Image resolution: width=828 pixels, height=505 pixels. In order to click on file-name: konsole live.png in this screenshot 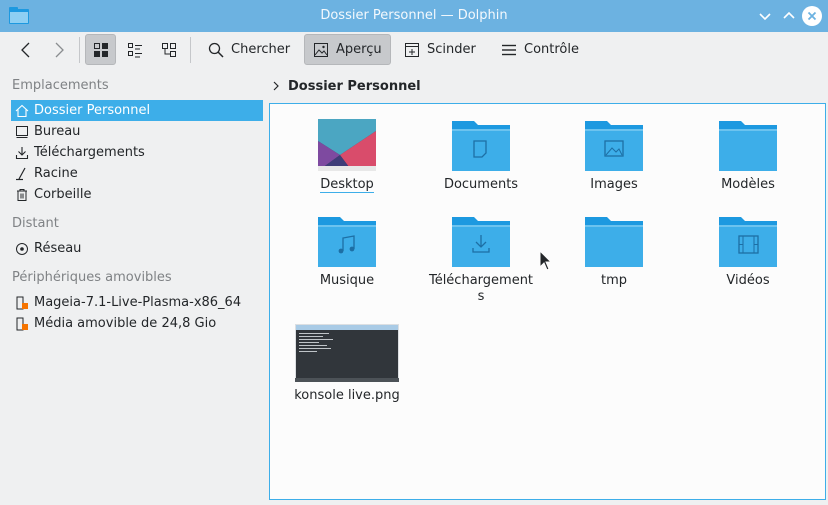, I will do `click(347, 395)`.